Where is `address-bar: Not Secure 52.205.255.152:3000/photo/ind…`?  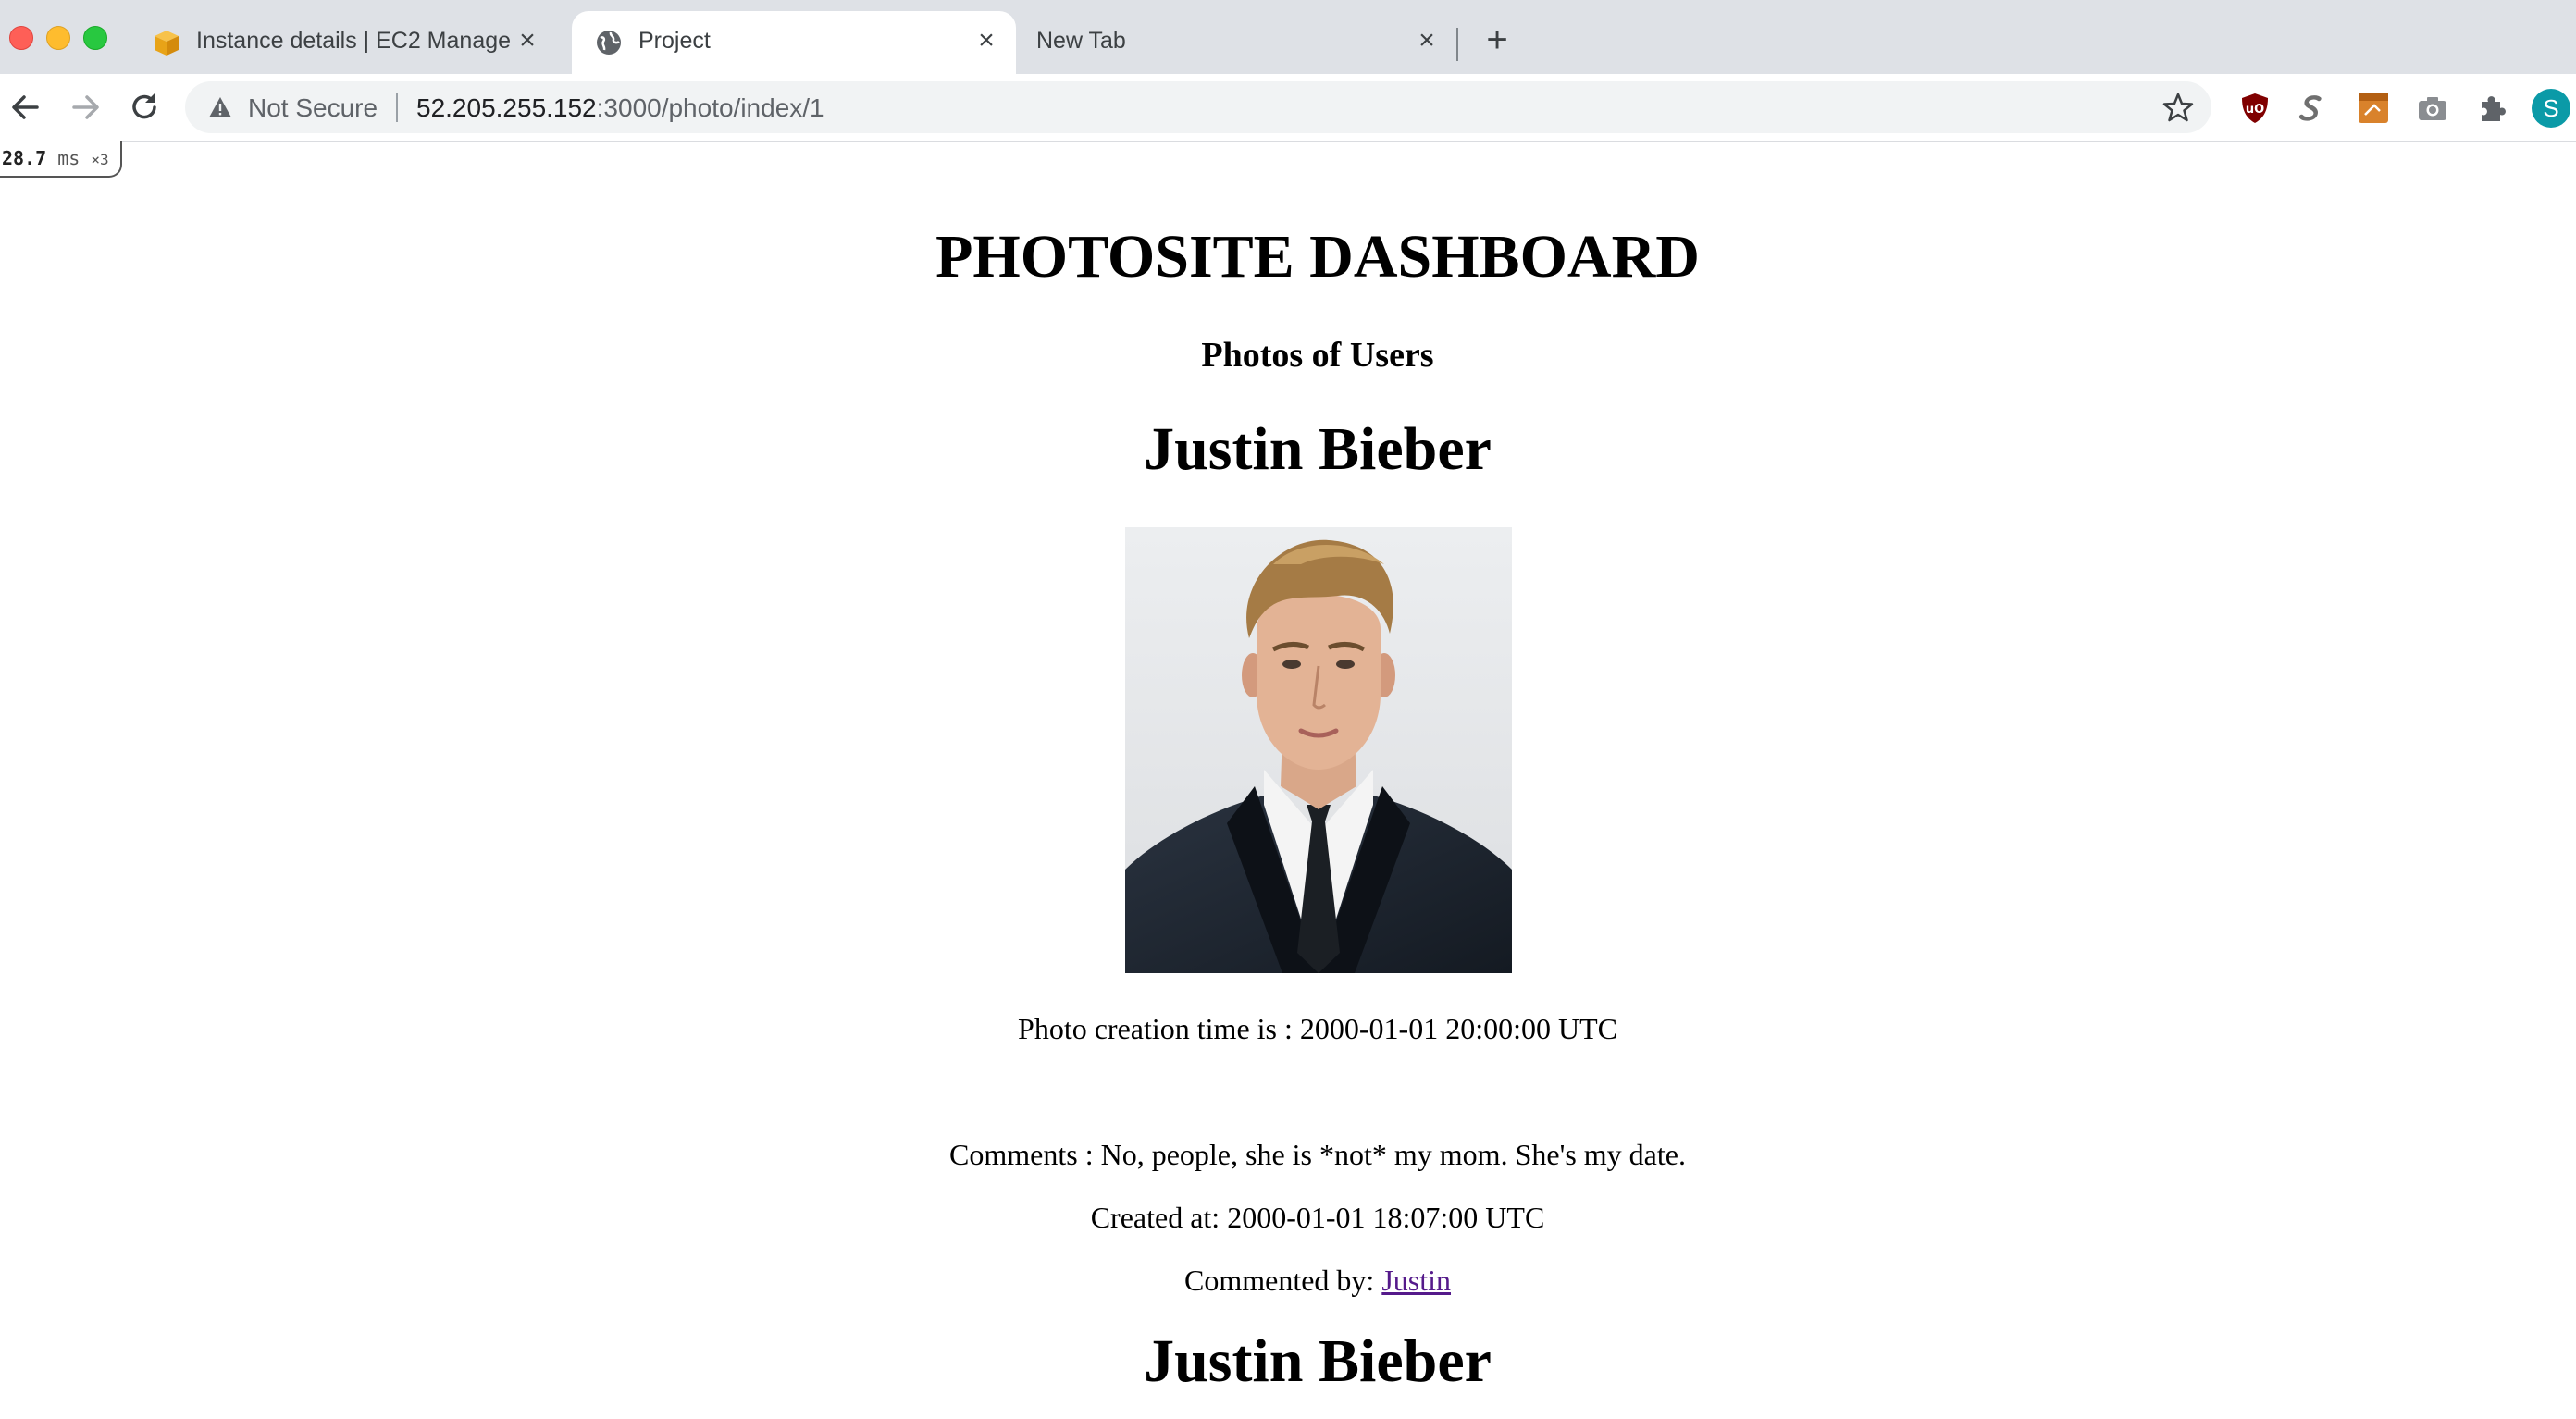
address-bar: Not Secure 52.205.255.152:3000/photo/ind… is located at coordinates (1198, 107).